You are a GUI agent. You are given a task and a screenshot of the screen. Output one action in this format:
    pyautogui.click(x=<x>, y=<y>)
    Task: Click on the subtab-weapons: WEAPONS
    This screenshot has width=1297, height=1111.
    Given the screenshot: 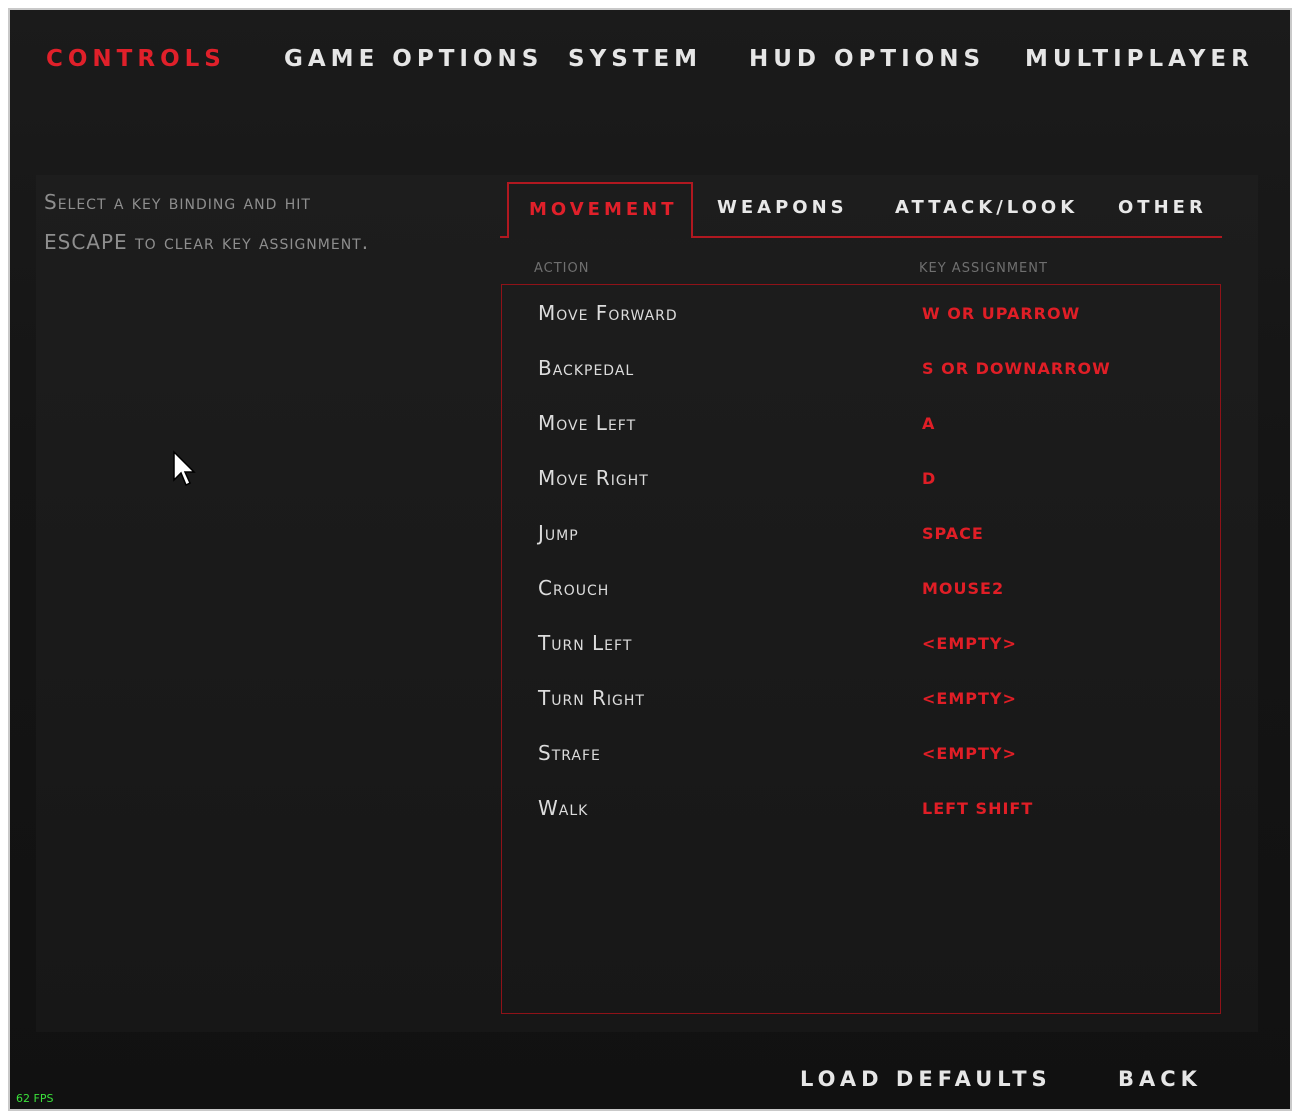 What is the action you would take?
    pyautogui.click(x=782, y=207)
    